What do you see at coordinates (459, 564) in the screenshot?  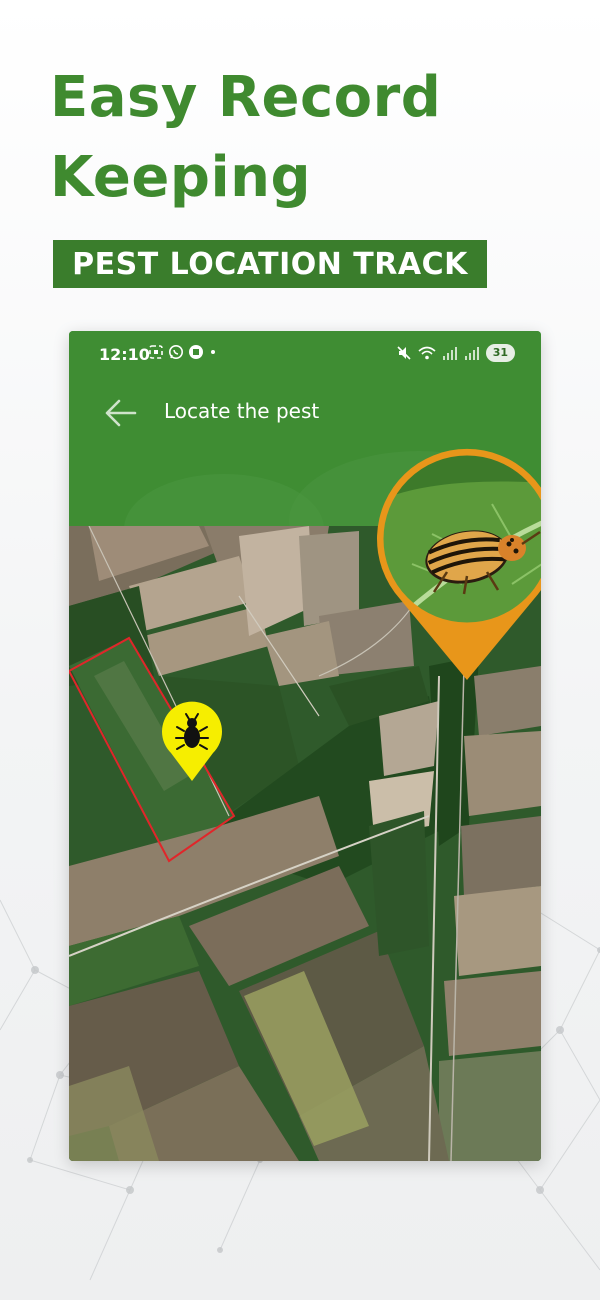 I see `pest-photo-icon` at bounding box center [459, 564].